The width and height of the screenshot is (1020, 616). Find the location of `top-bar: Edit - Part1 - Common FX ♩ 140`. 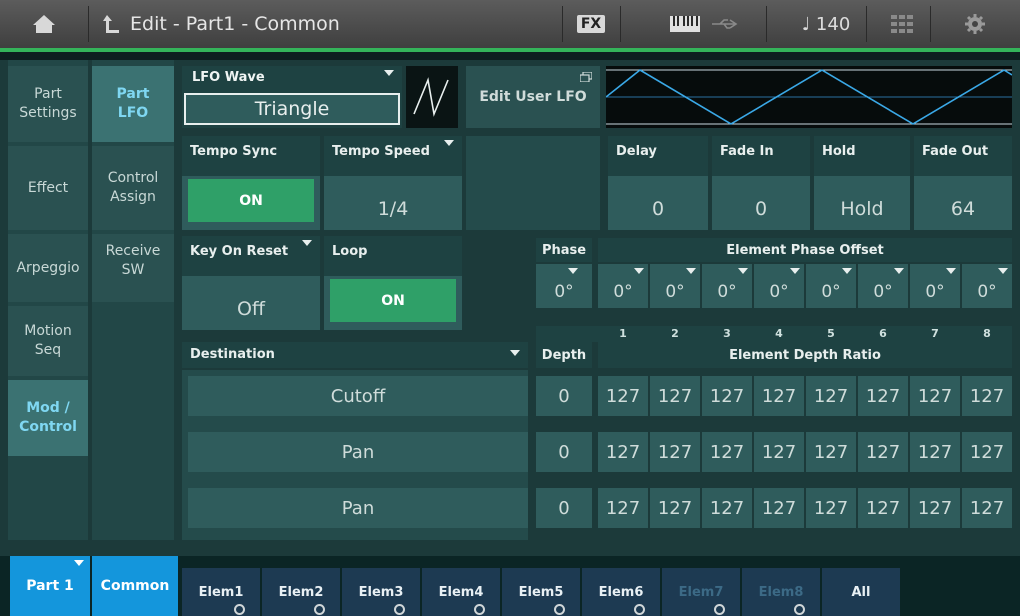

top-bar: Edit - Part1 - Common FX ♩ 140 is located at coordinates (510, 24).